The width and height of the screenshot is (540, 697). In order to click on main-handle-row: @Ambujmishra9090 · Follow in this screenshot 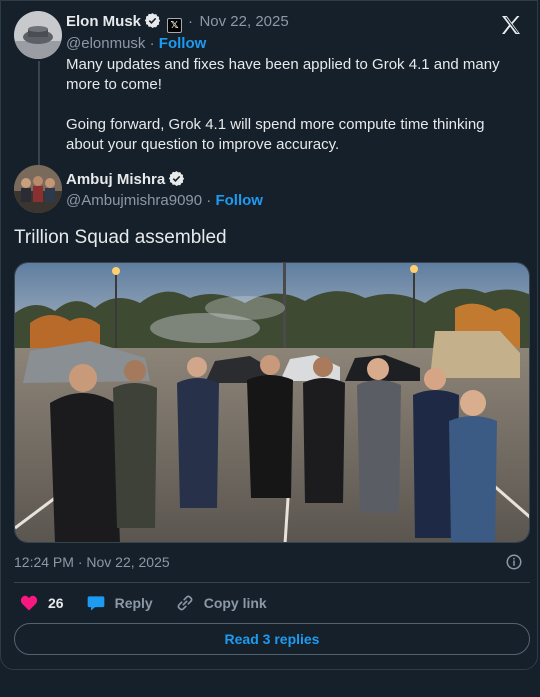, I will do `click(164, 201)`.